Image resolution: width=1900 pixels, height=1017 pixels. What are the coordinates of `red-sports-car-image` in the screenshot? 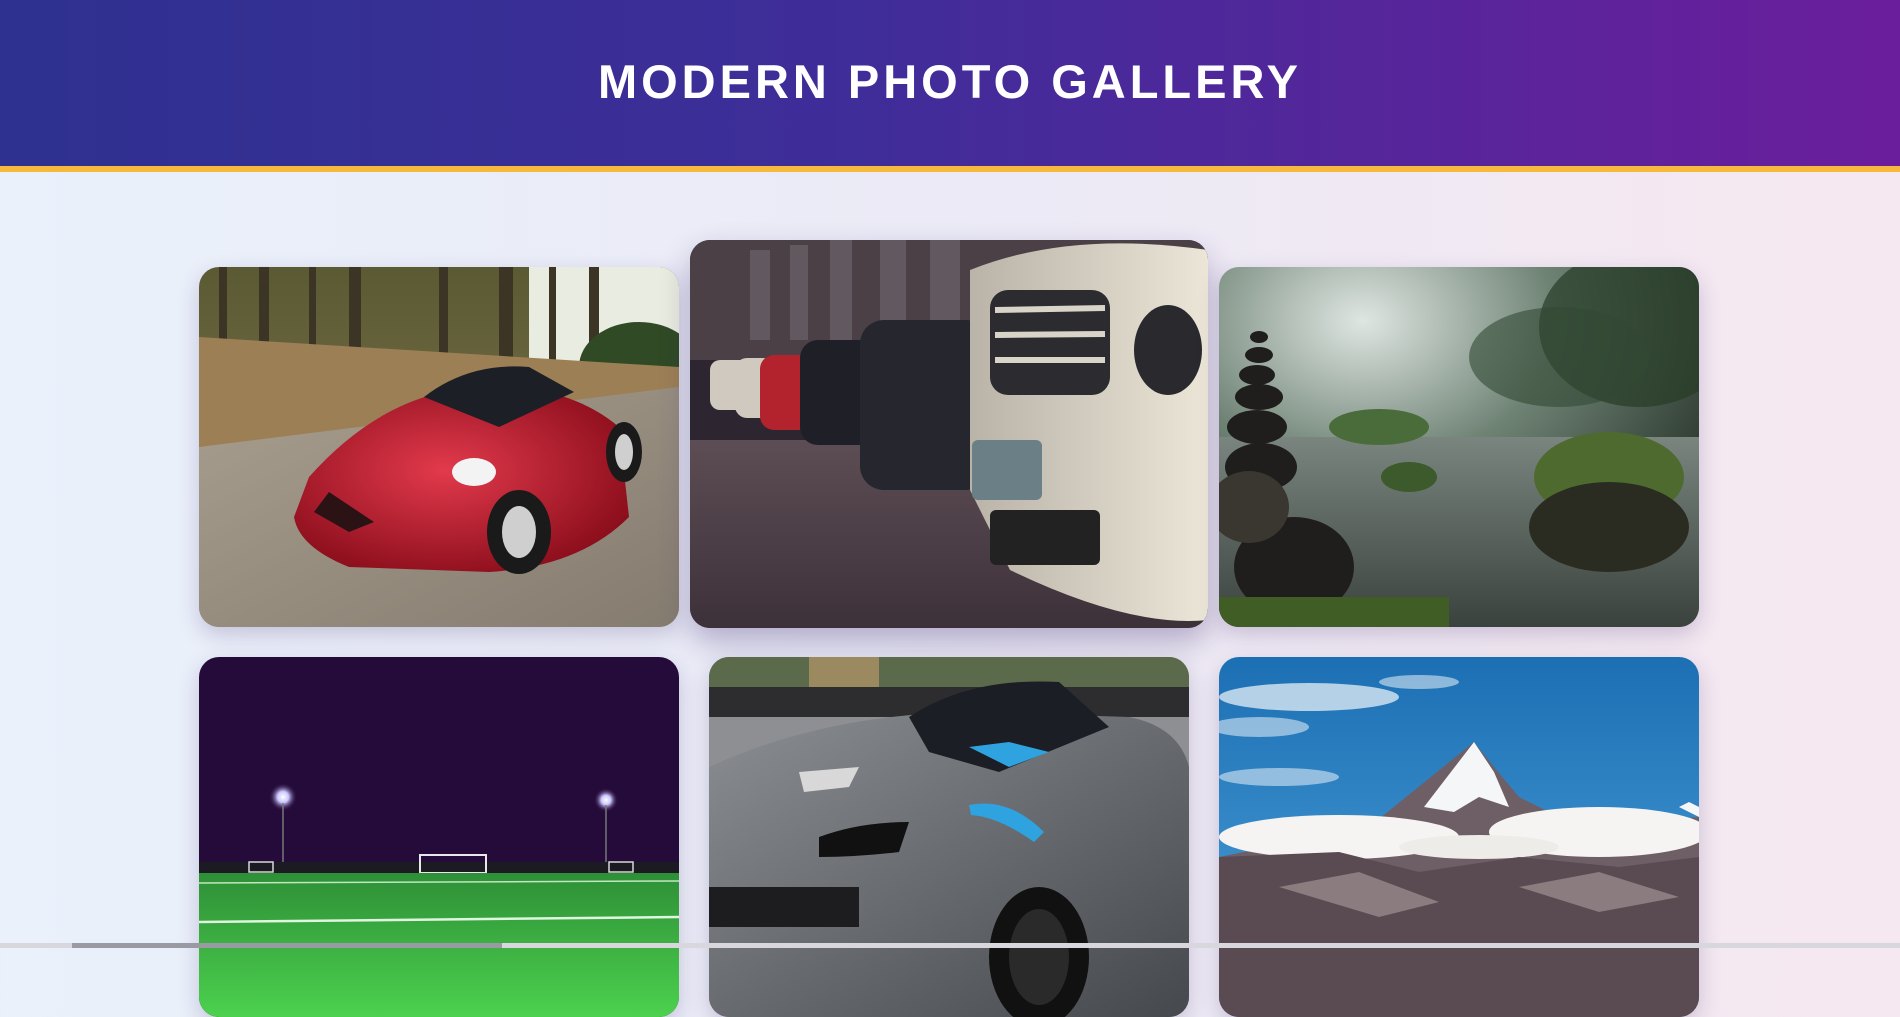 It's located at (439, 447).